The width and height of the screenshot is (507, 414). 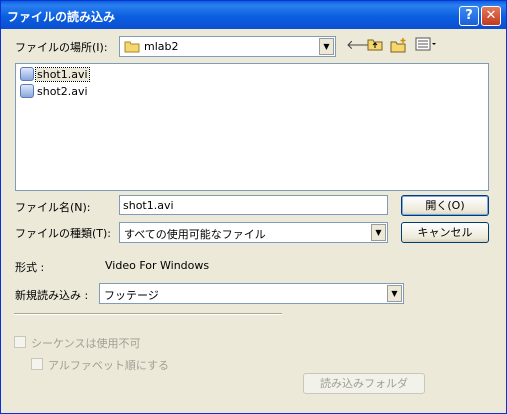 What do you see at coordinates (52, 295) in the screenshot?
I see `import-as-label: 新規読み込み :` at bounding box center [52, 295].